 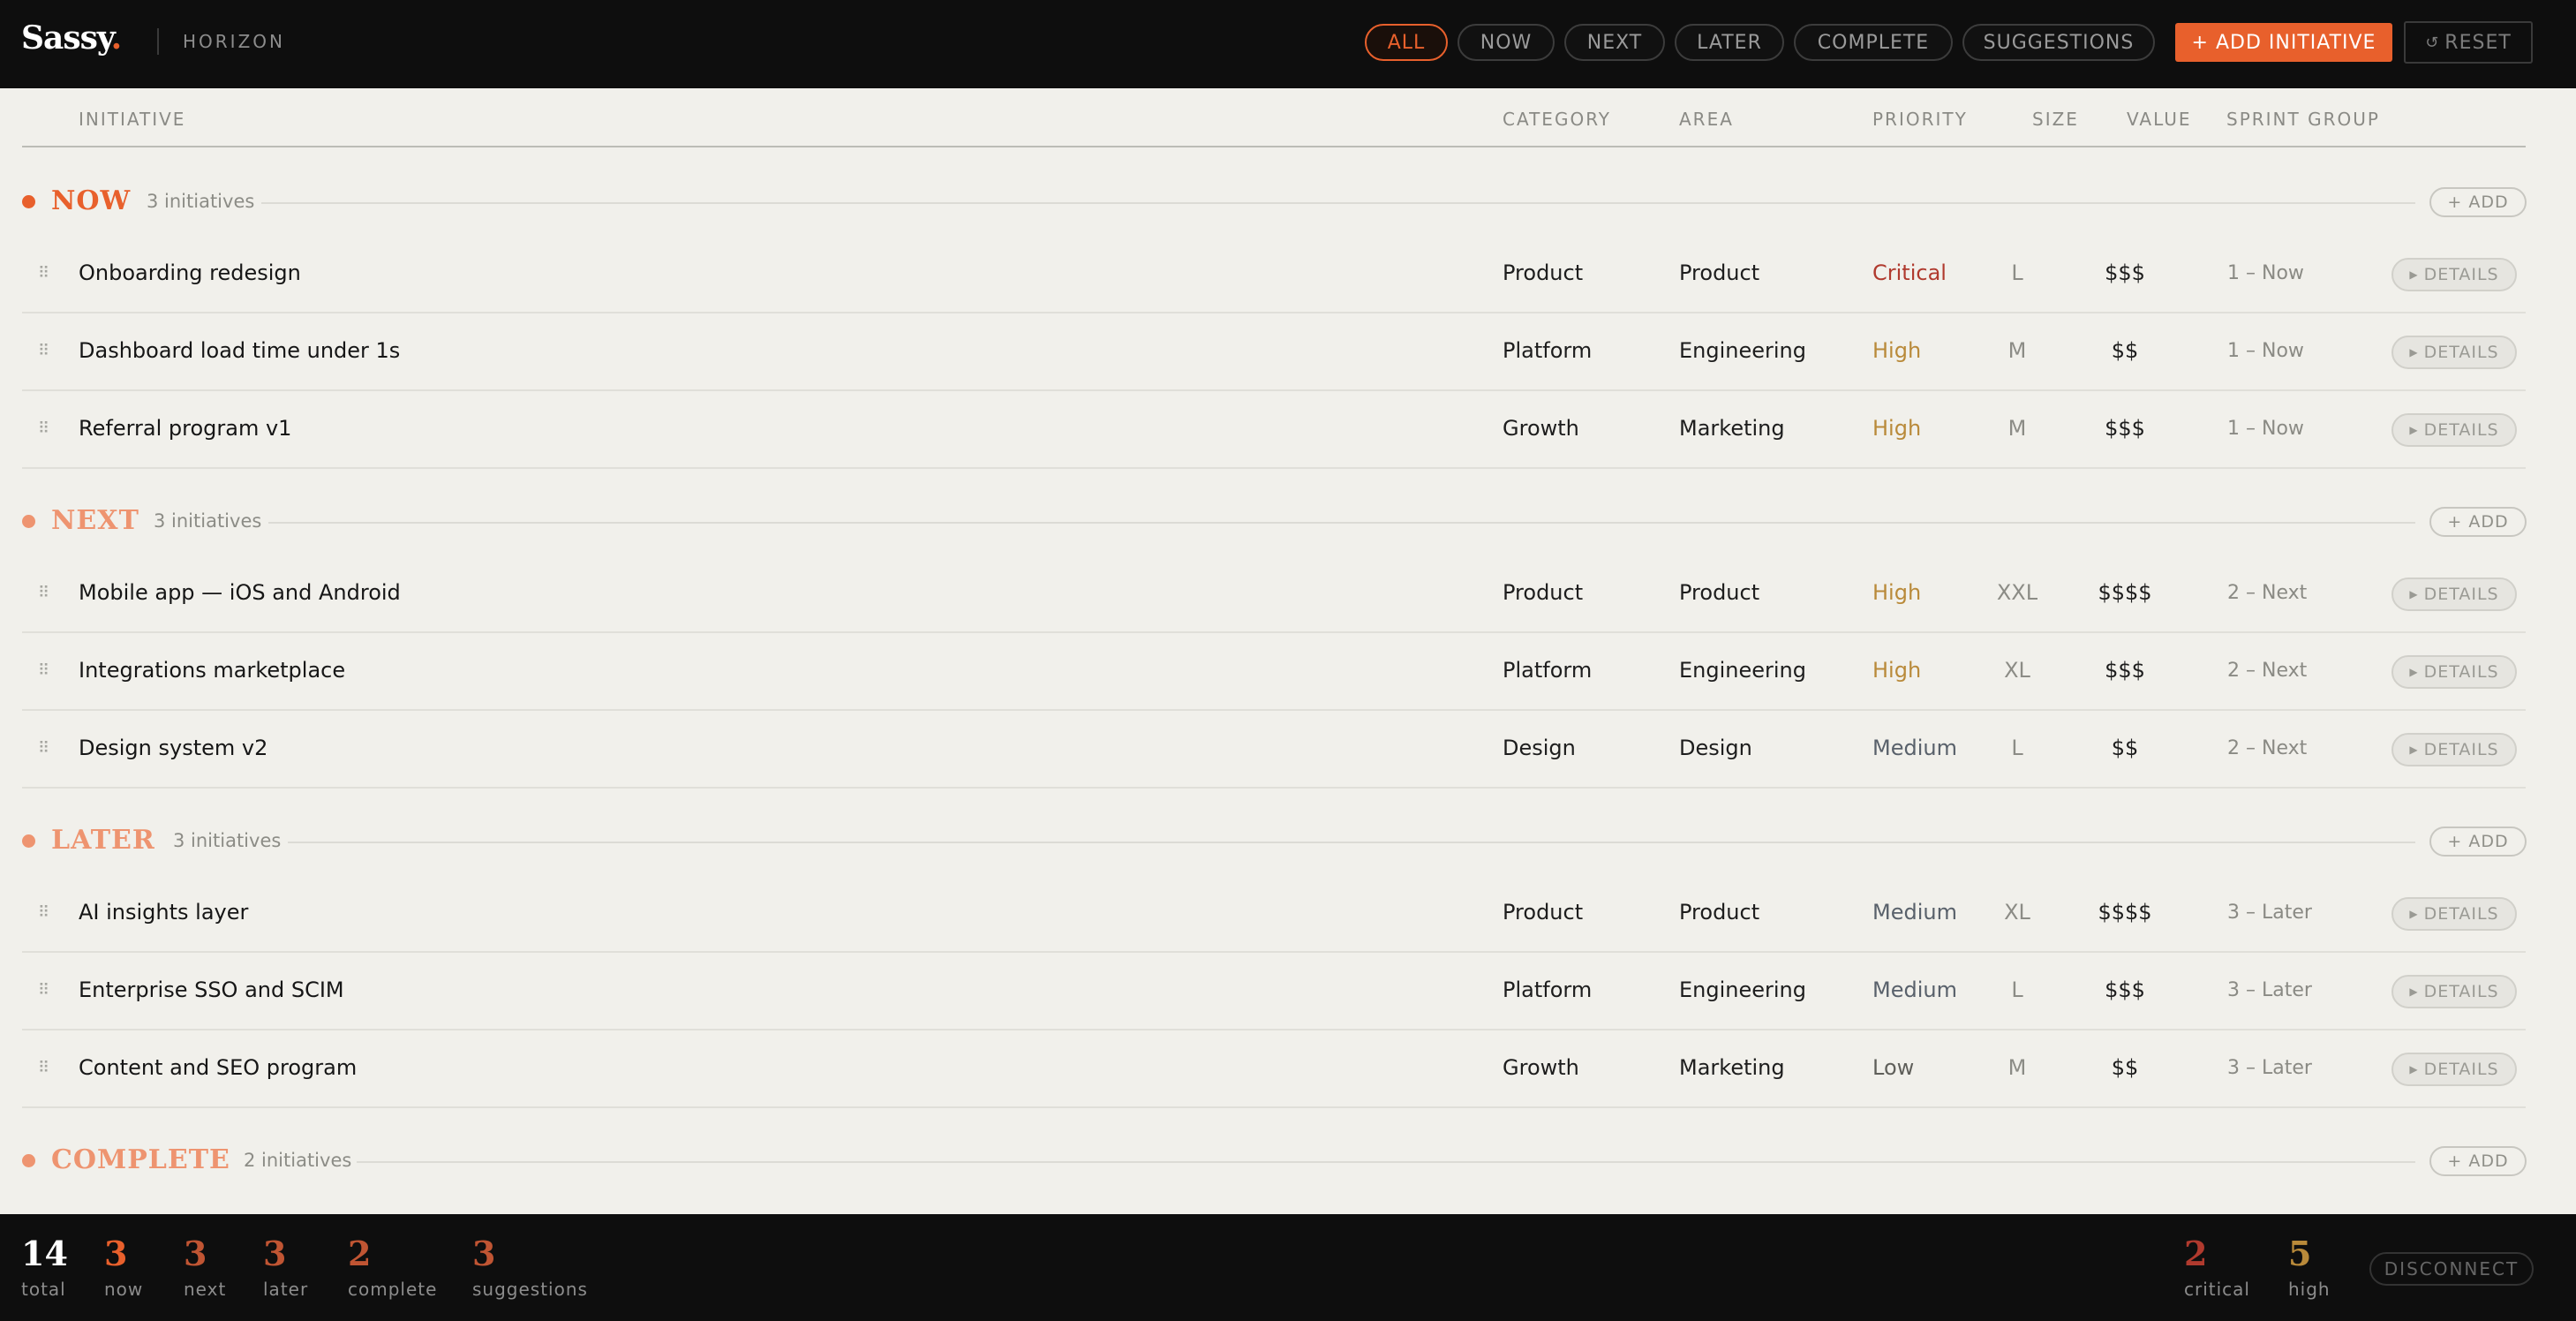 I want to click on section-add-button-complete: + ADD, so click(x=2478, y=1161).